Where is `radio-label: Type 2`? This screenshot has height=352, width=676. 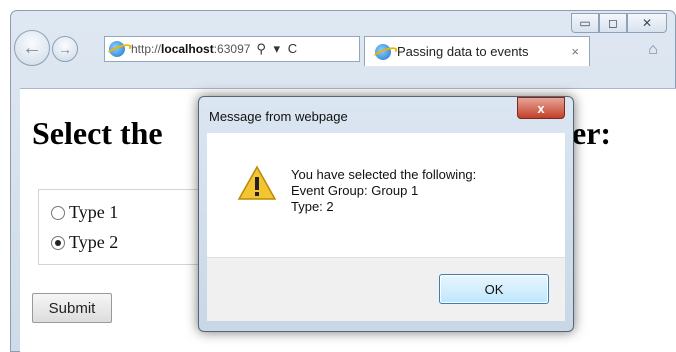 radio-label: Type 2 is located at coordinates (94, 242).